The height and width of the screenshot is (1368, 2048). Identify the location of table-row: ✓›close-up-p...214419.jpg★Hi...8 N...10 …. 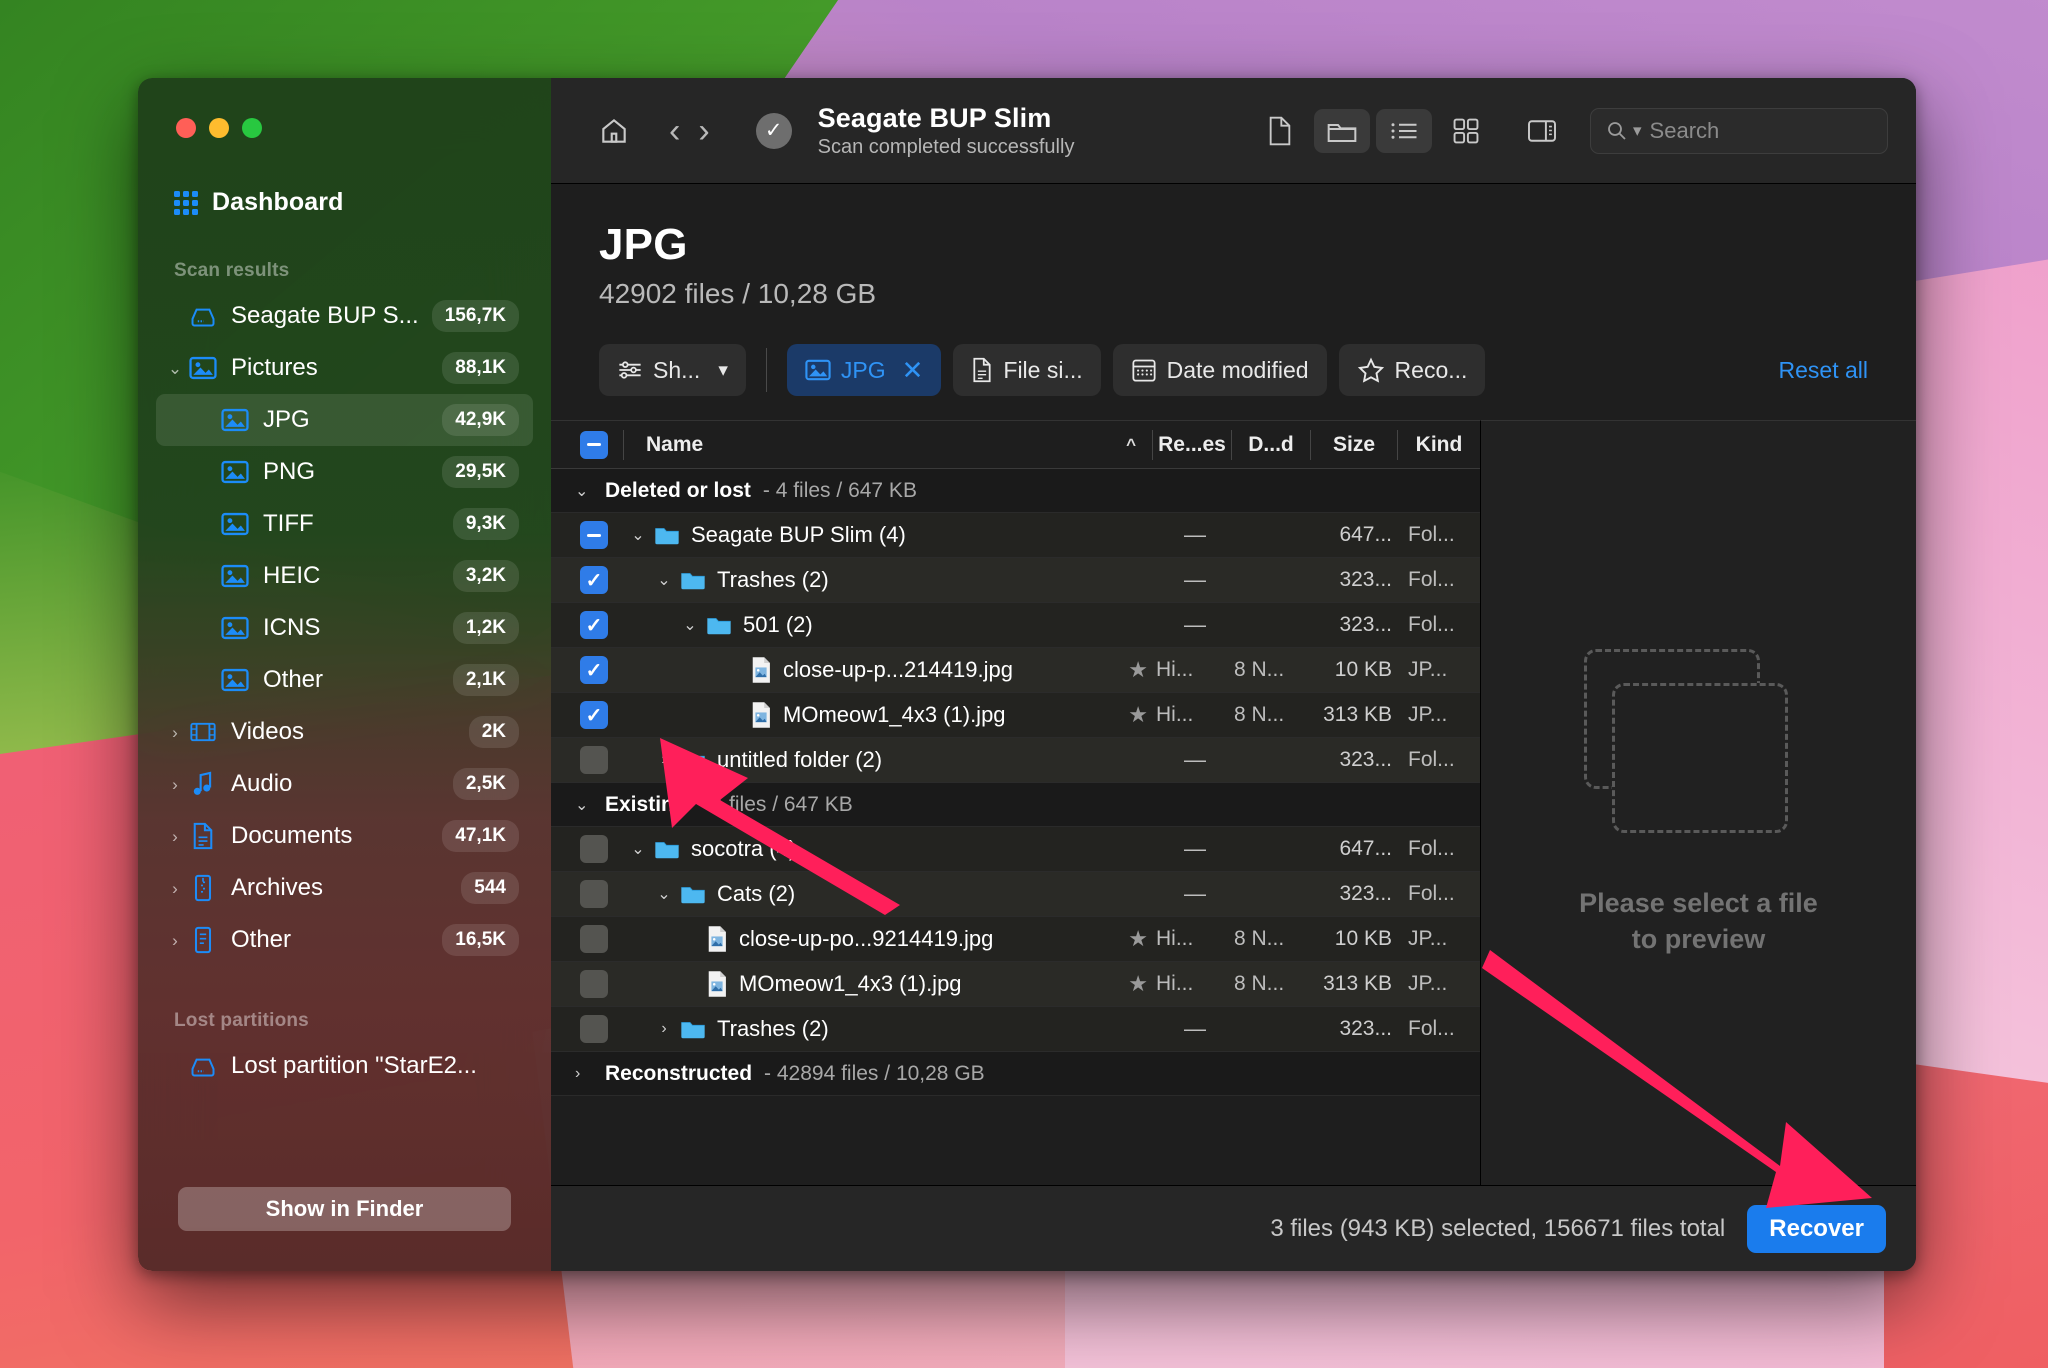
(1015, 670).